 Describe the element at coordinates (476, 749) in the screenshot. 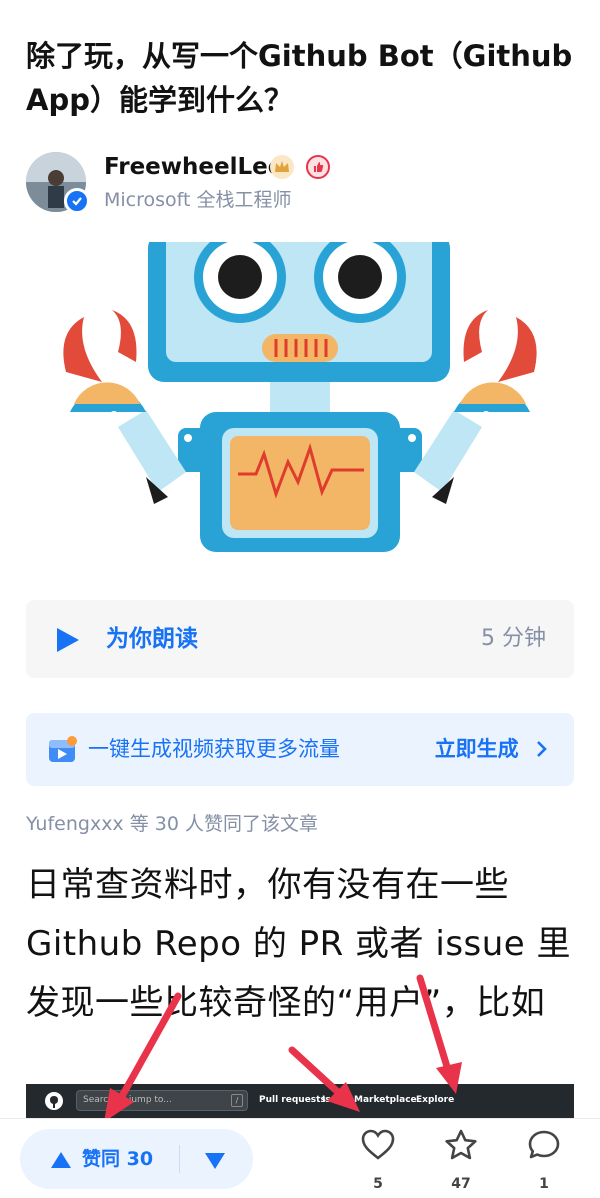

I see `generate-now-label: 立即生成` at that location.